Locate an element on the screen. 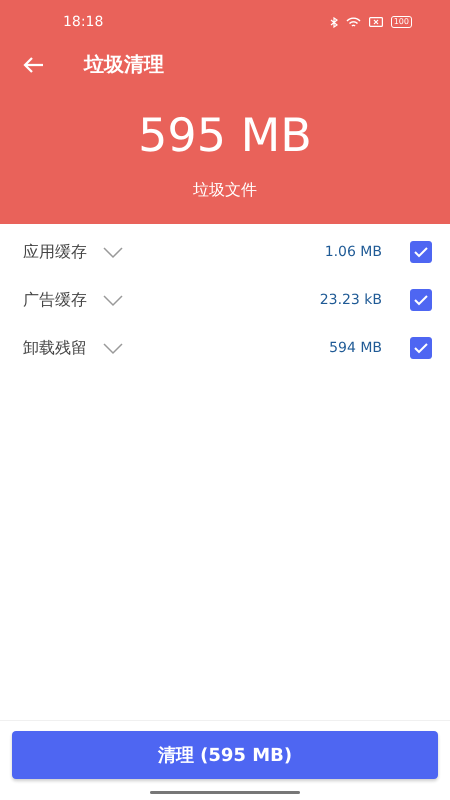 This screenshot has height=800, width=450. category-size: 23.23 kB is located at coordinates (351, 300).